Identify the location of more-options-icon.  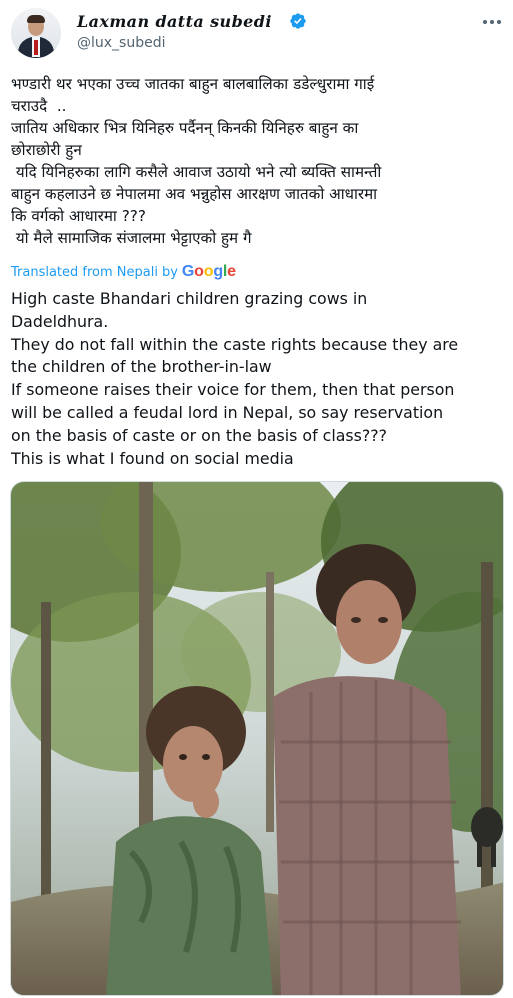
(492, 22).